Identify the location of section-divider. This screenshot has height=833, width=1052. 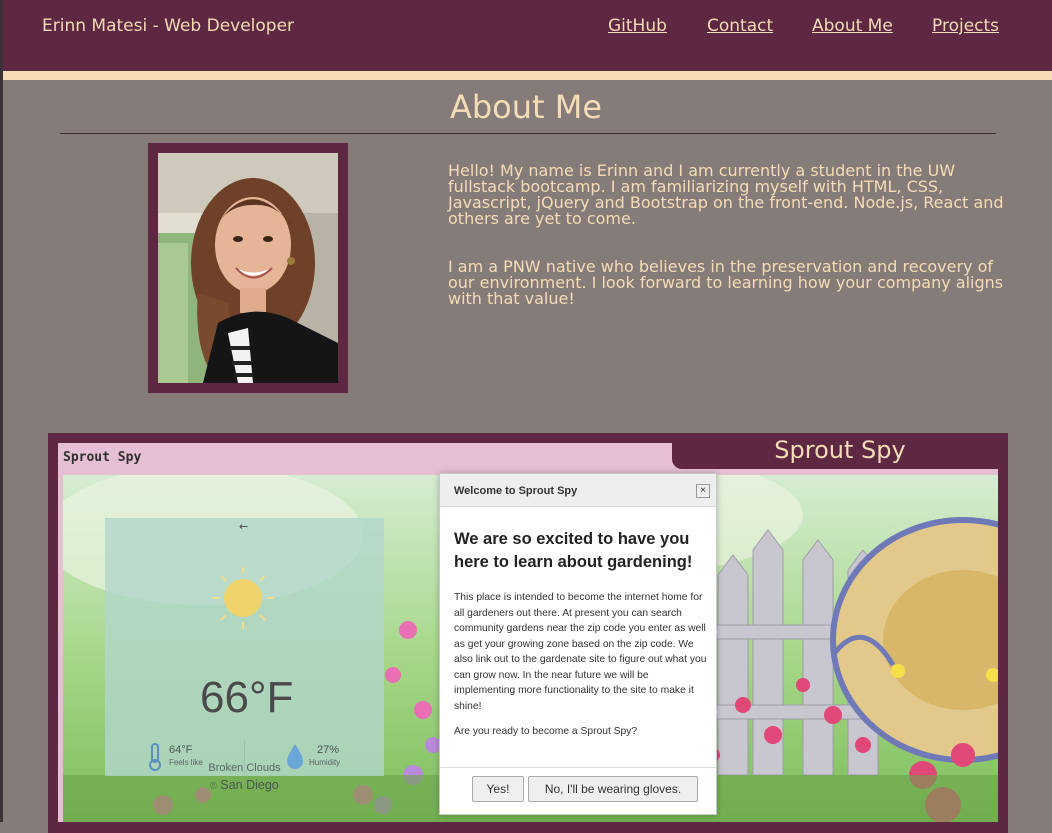
(528, 133).